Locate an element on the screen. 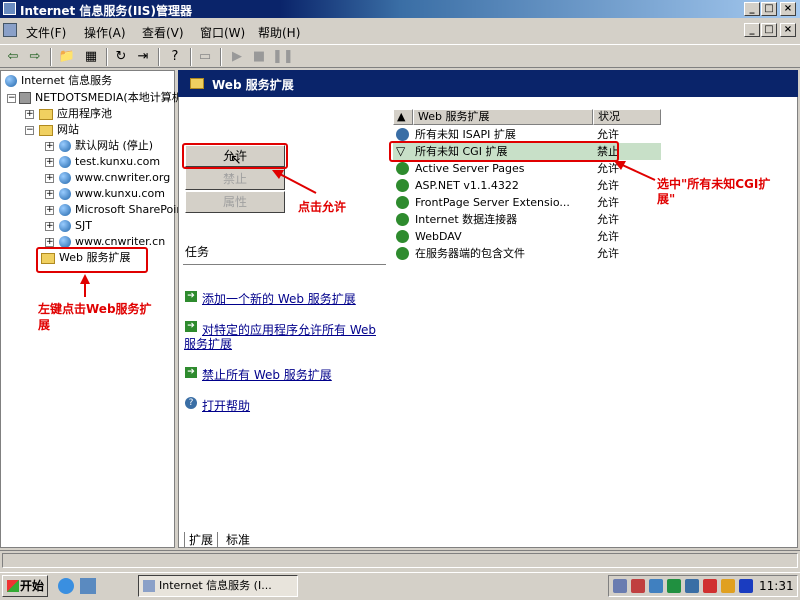 The image size is (800, 600). tree-site-label: Microsoft SharePoint is located at coordinates (131, 209).